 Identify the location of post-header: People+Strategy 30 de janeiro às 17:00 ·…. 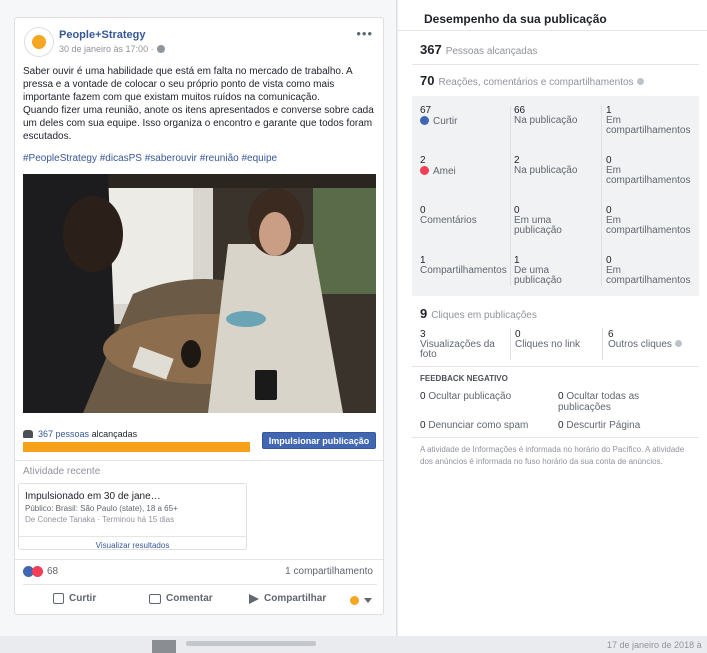
(199, 40).